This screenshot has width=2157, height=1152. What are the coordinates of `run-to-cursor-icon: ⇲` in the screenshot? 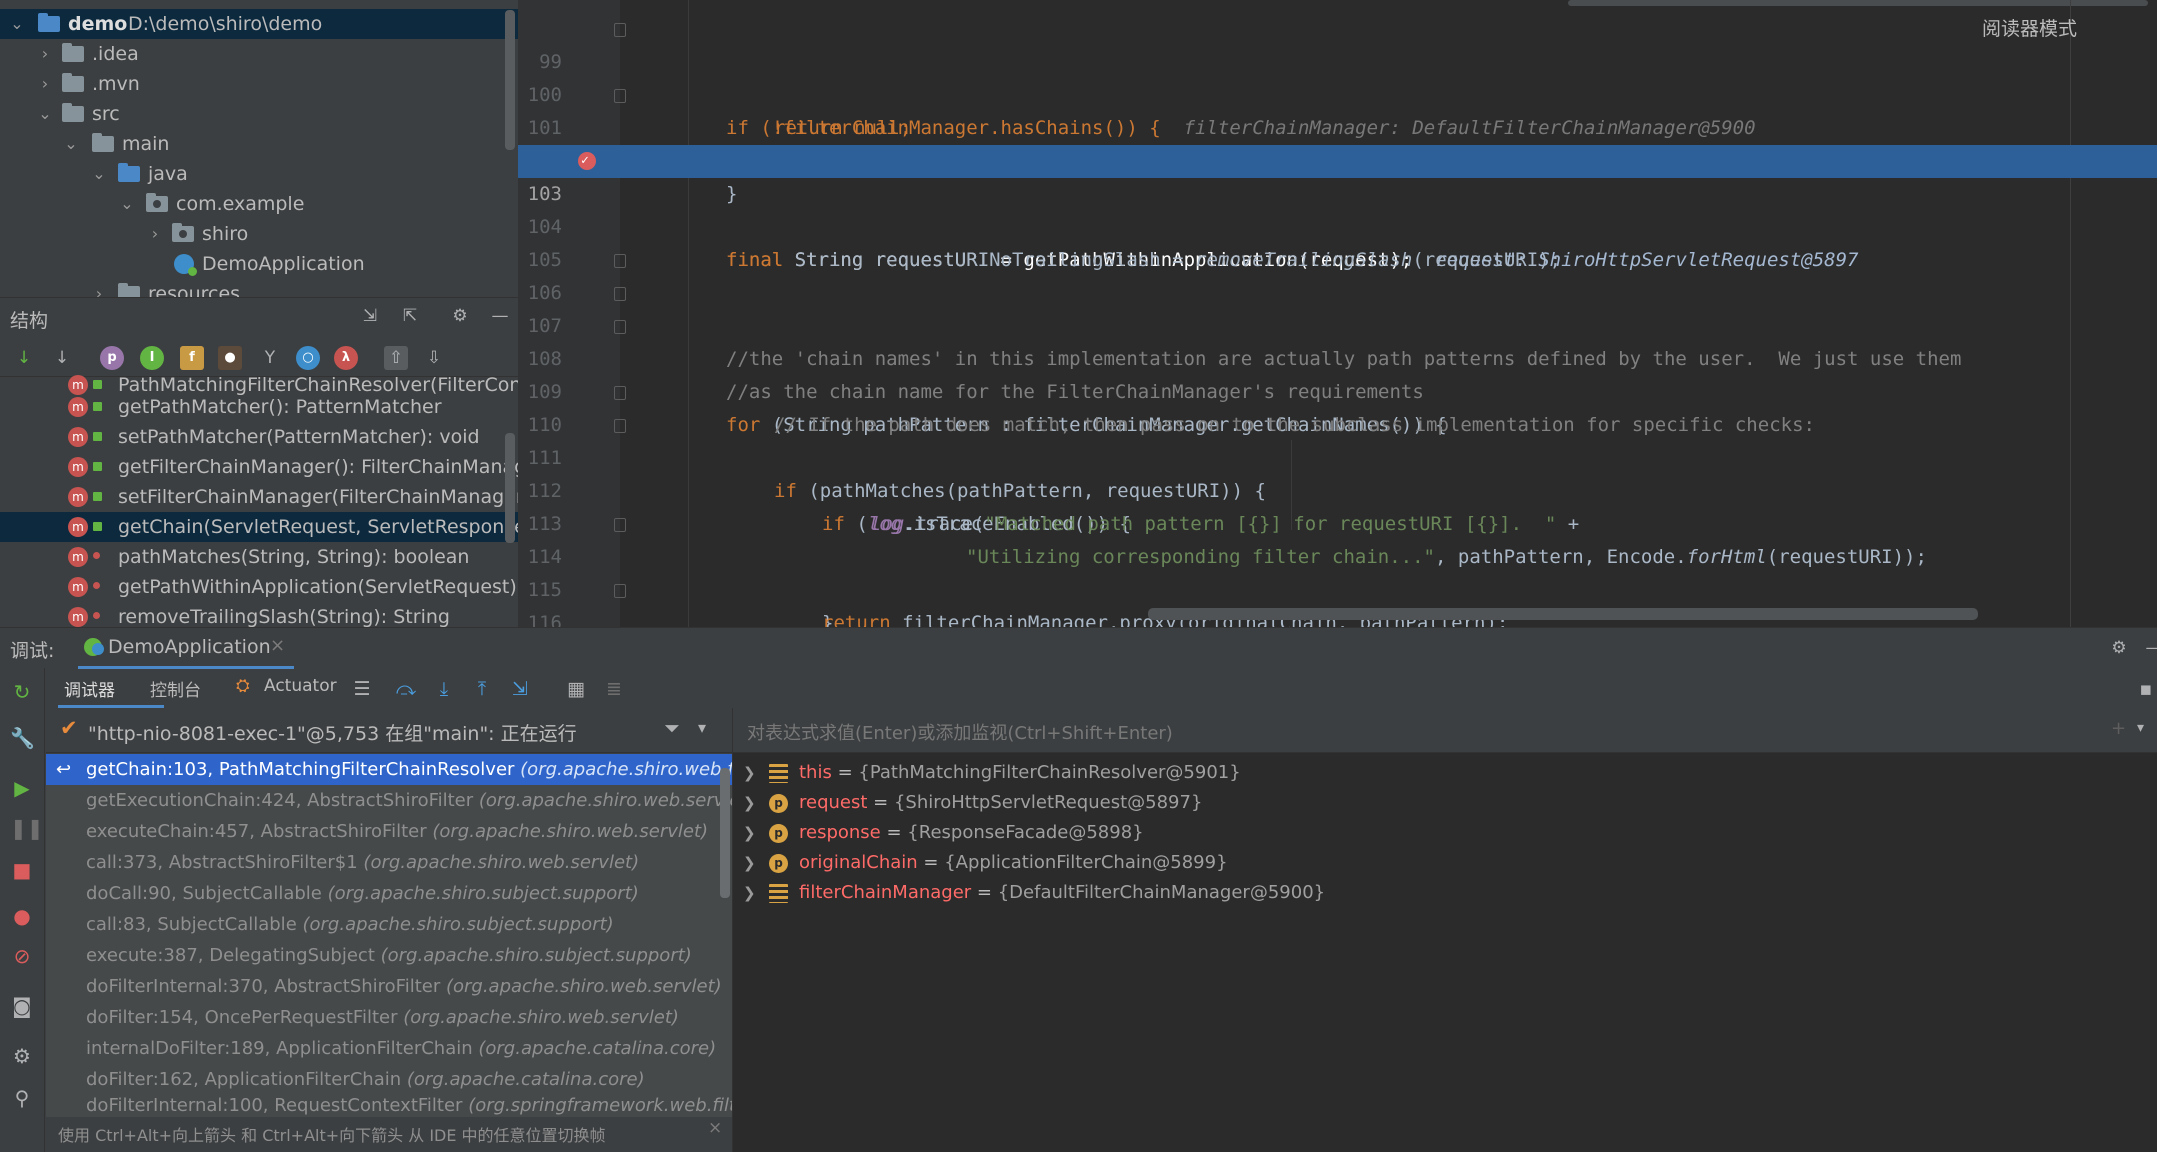 It's located at (520, 689).